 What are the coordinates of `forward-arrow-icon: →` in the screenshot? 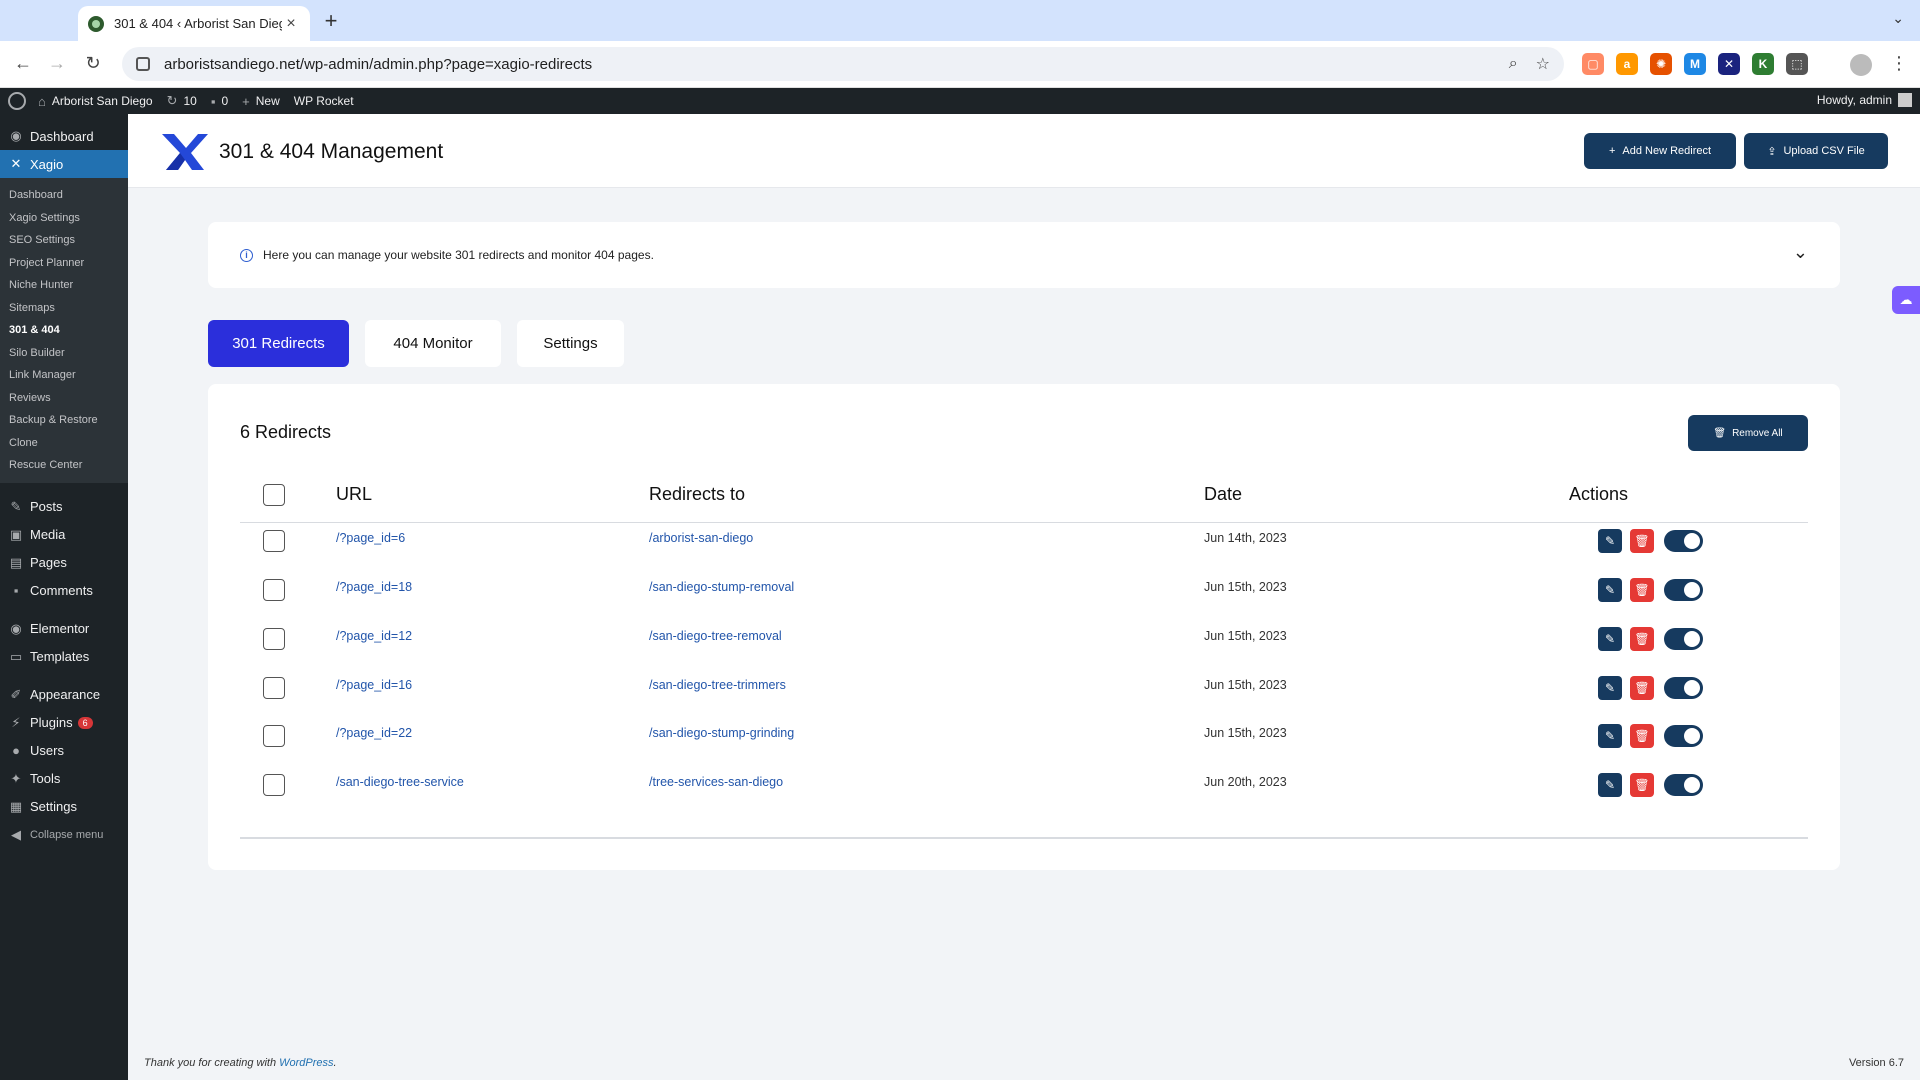 It's located at (57, 63).